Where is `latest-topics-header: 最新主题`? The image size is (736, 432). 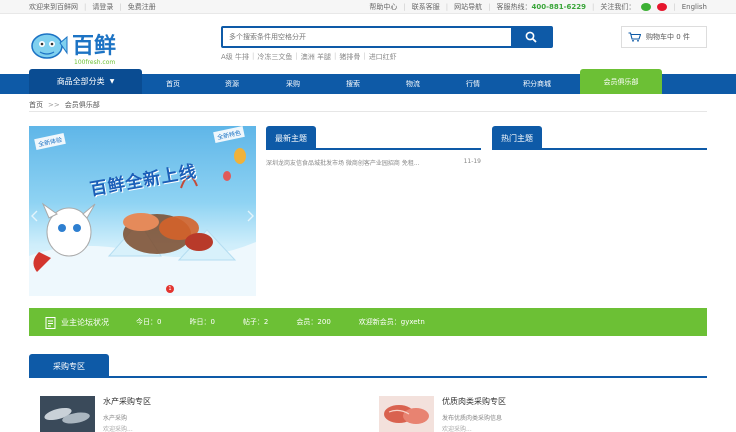 latest-topics-header: 最新主题 is located at coordinates (373, 138).